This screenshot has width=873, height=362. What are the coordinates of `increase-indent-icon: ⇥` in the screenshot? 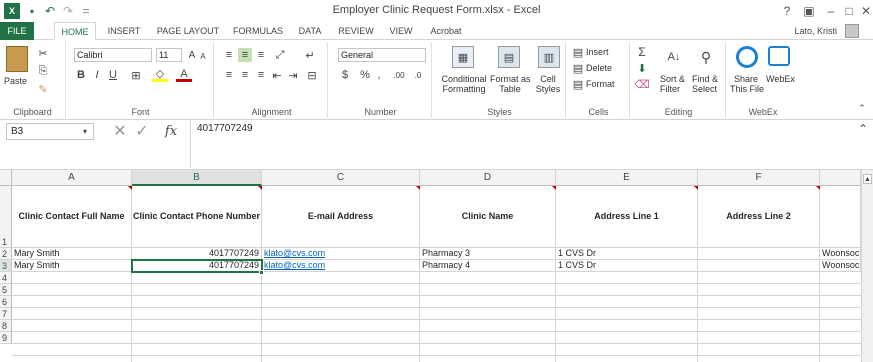 It's located at (293, 75).